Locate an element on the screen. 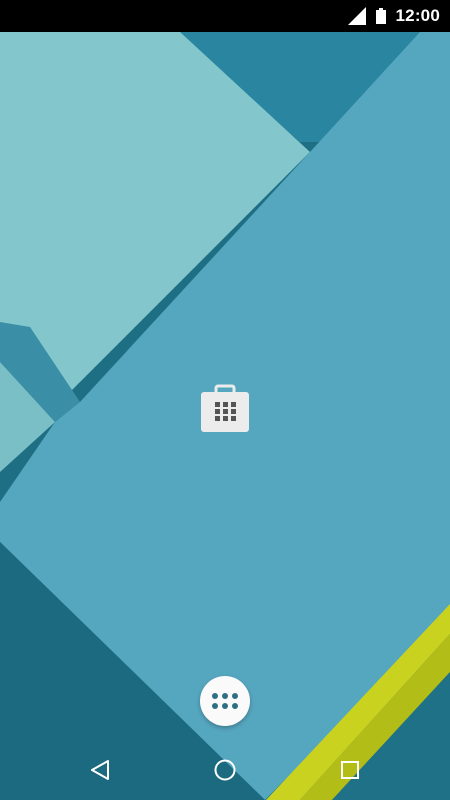 The image size is (450, 800). battery-icon is located at coordinates (380, 16).